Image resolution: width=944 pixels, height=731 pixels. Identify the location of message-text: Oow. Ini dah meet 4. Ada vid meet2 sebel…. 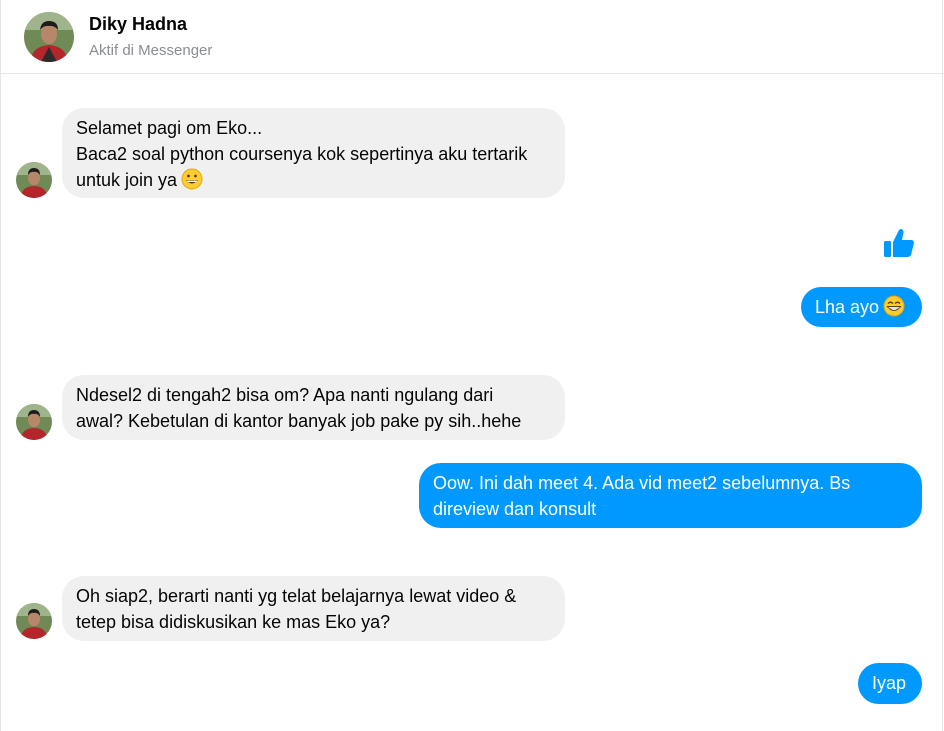
(642, 483).